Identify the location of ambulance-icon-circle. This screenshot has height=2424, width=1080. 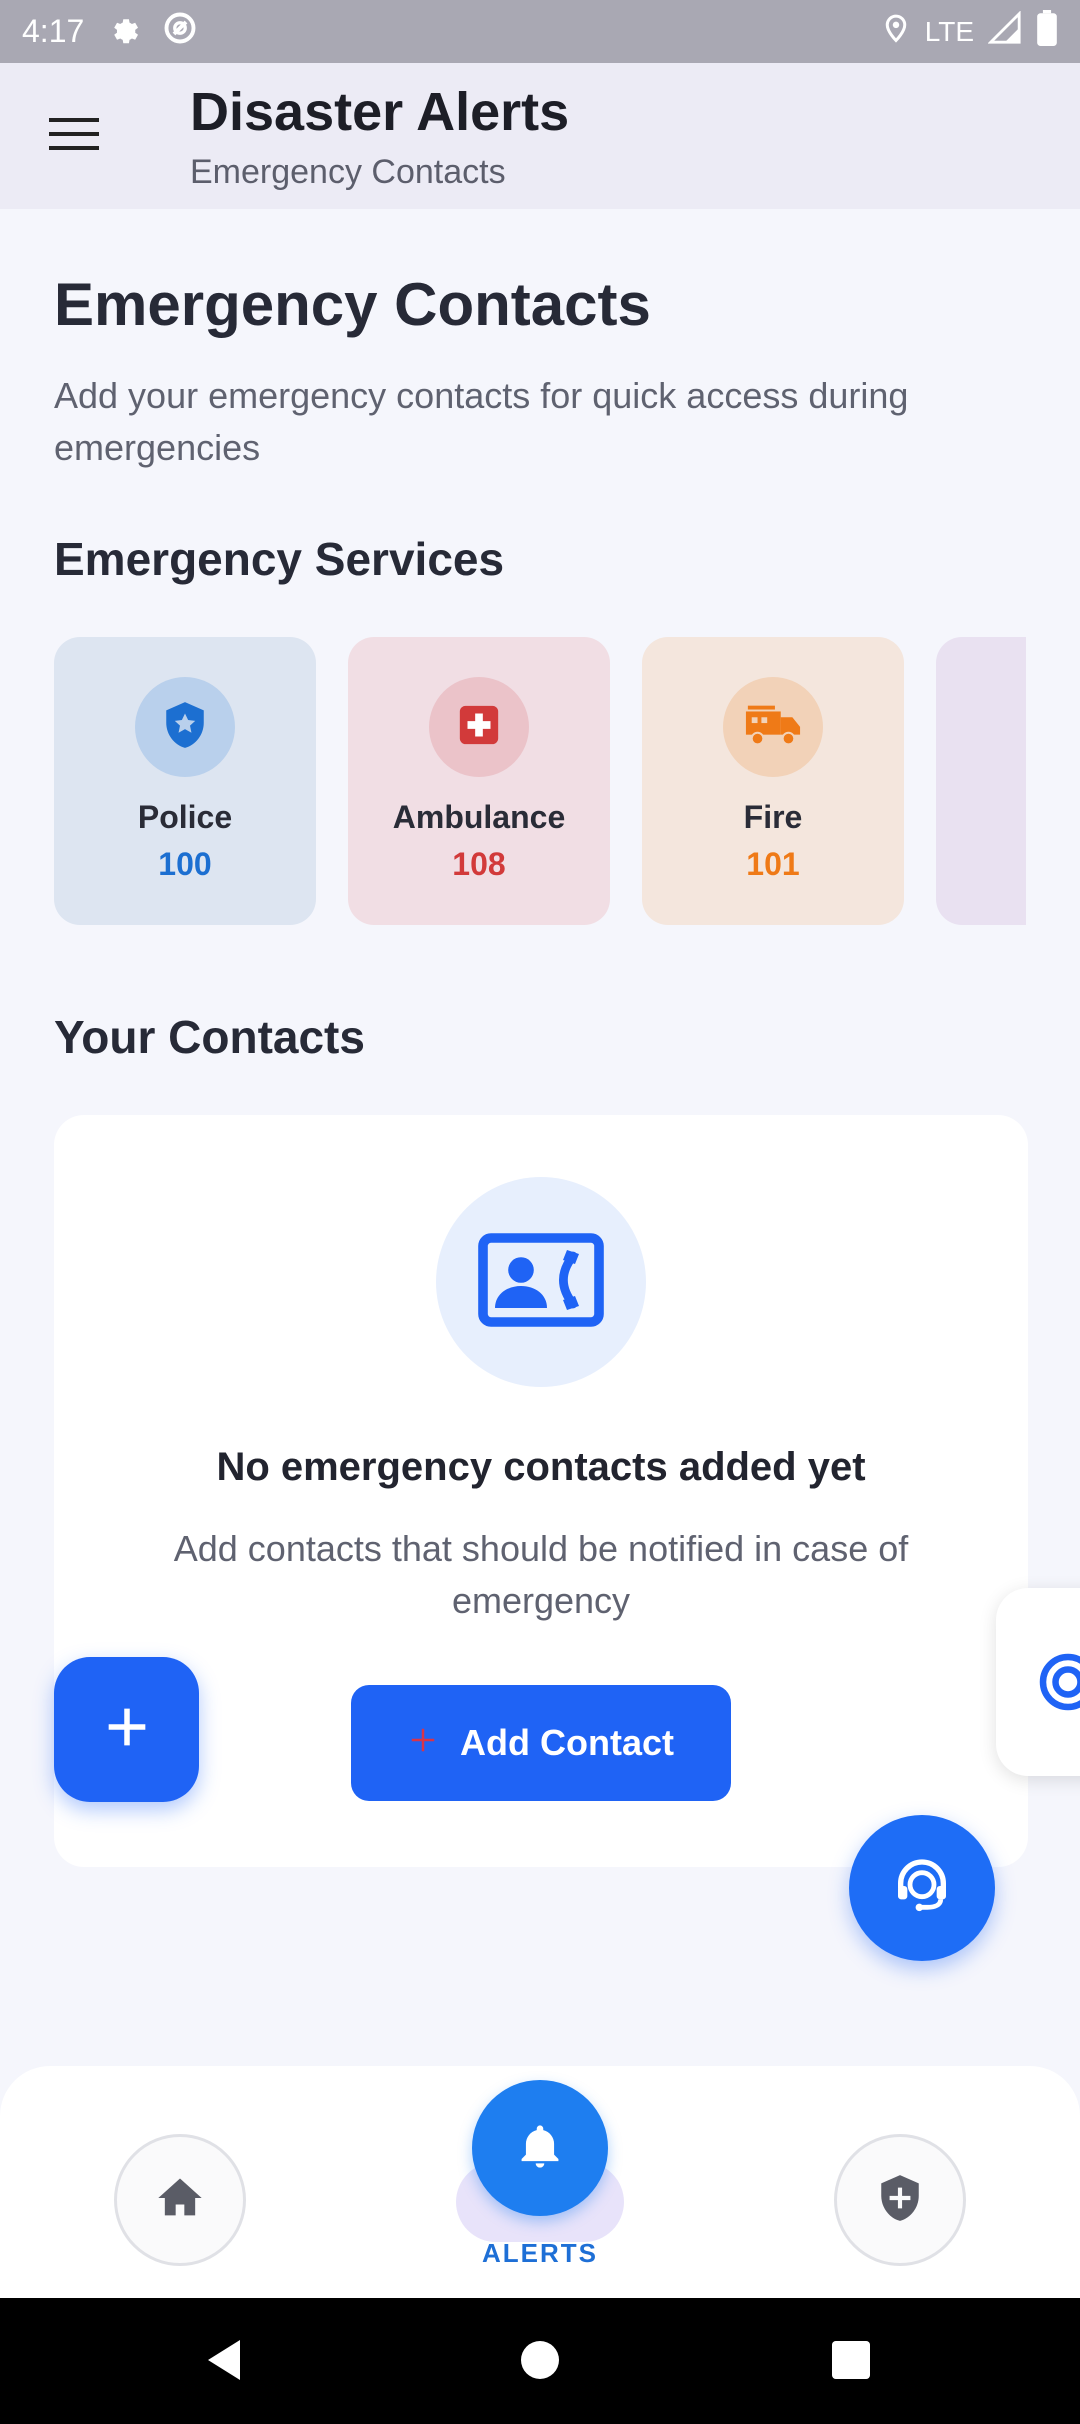
(479, 727).